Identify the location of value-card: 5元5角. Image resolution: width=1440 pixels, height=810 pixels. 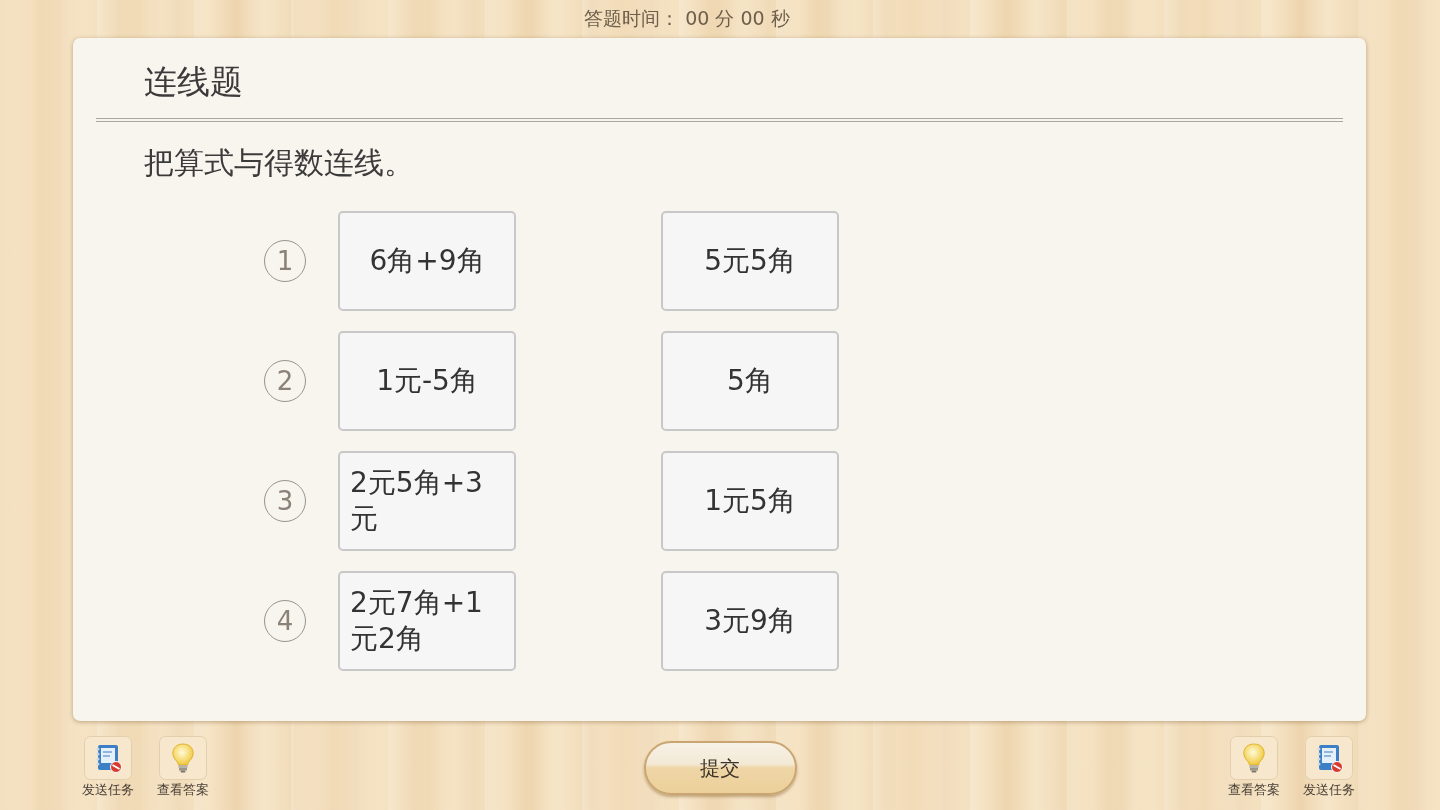
(750, 261).